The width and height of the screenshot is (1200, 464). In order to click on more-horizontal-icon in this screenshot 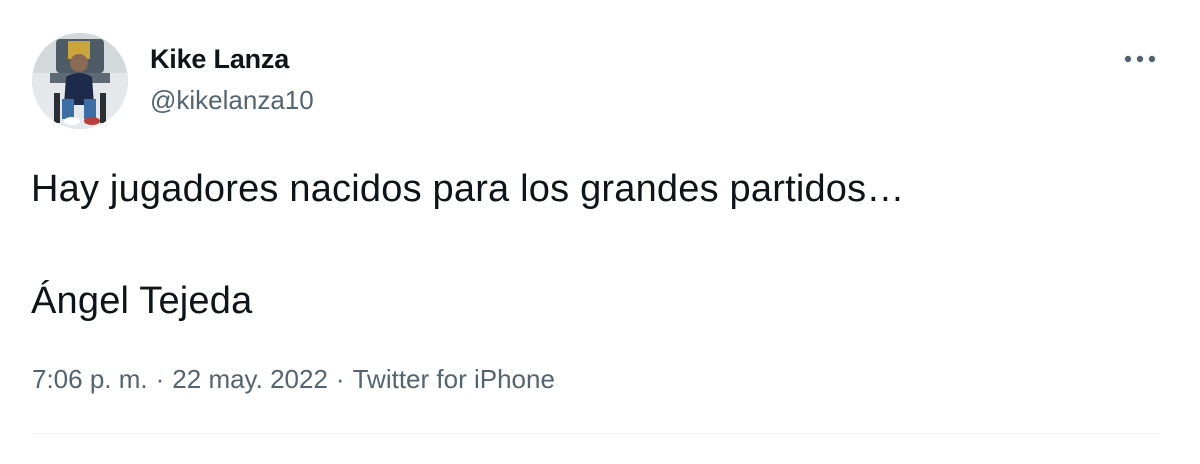, I will do `click(1140, 59)`.